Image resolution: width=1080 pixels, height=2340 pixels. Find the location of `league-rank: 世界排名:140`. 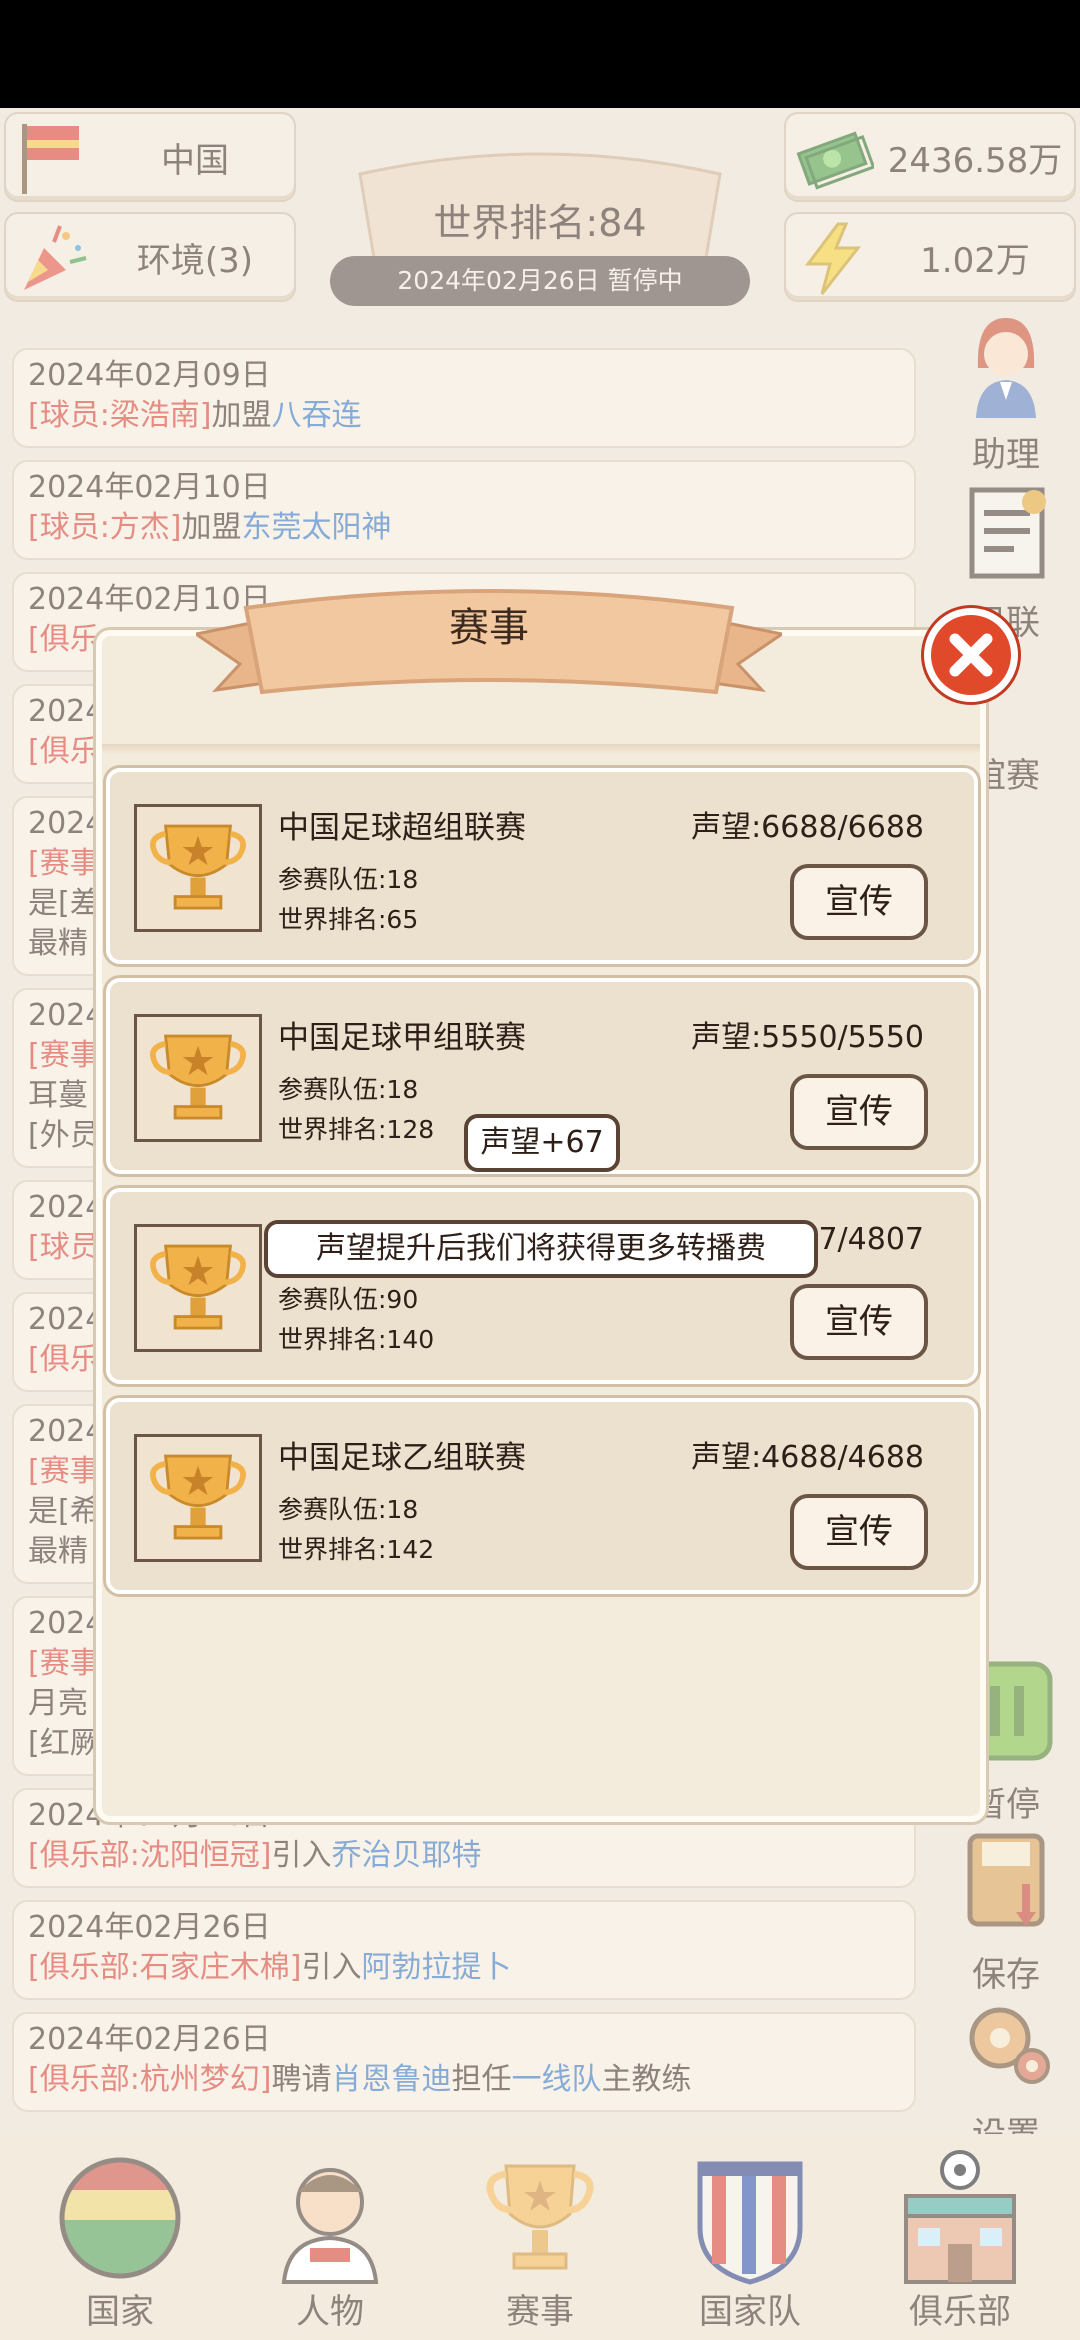

league-rank: 世界排名:140 is located at coordinates (356, 1339).